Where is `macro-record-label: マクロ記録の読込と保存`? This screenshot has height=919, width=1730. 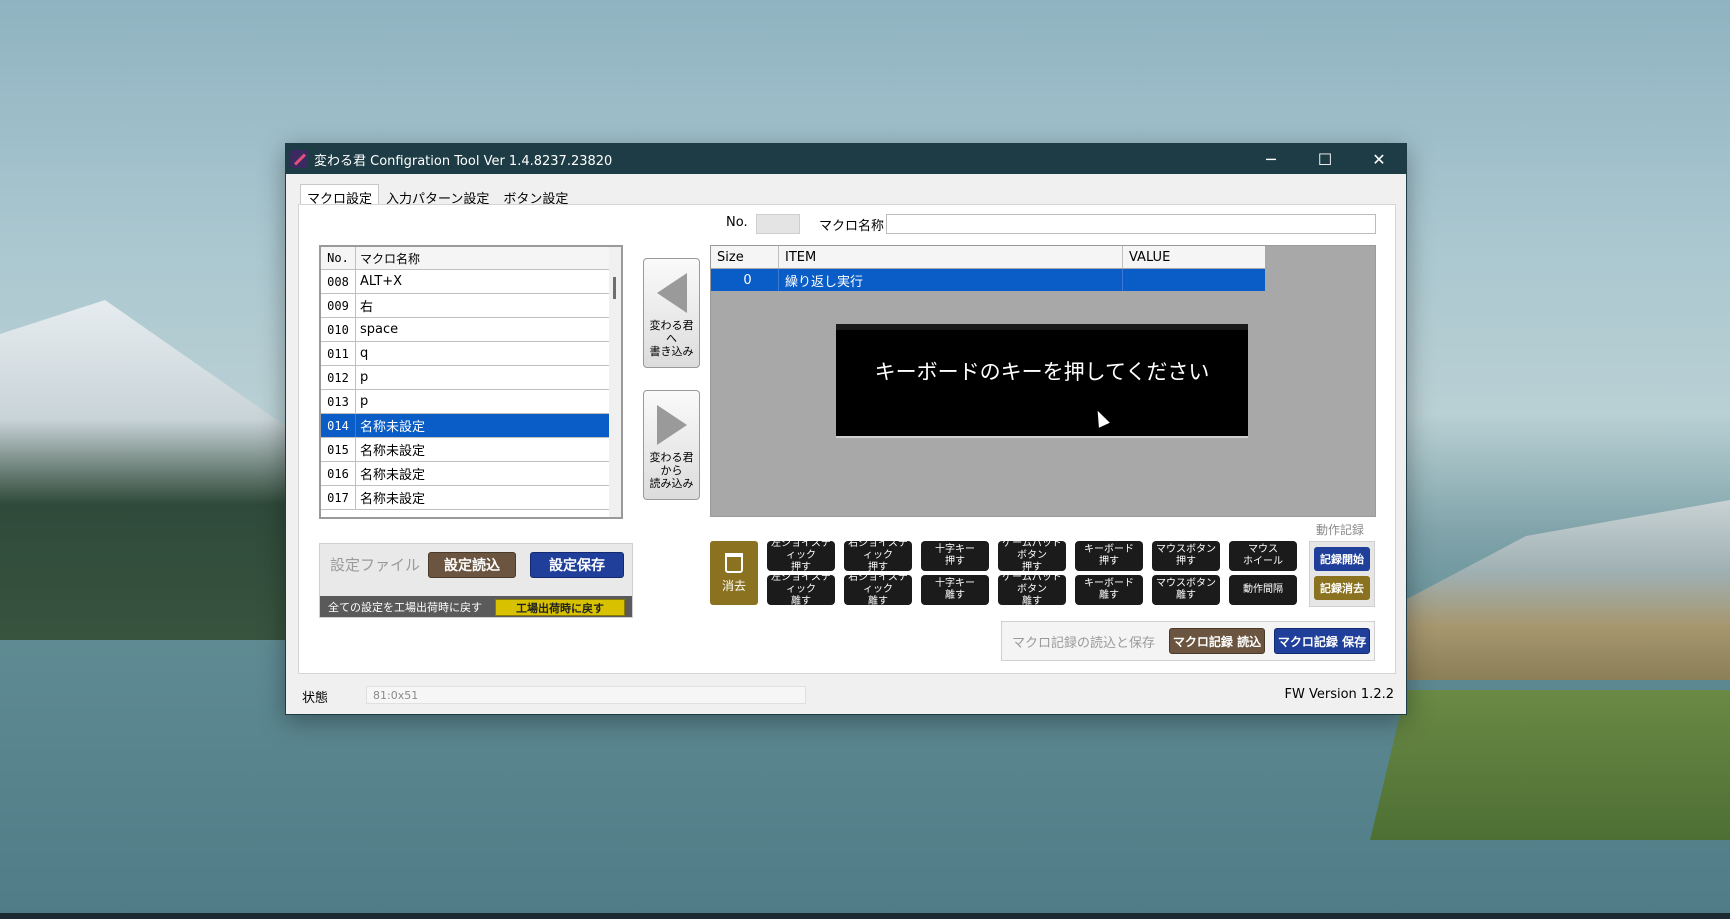 macro-record-label: マクロ記録の読込と保存 is located at coordinates (1084, 643).